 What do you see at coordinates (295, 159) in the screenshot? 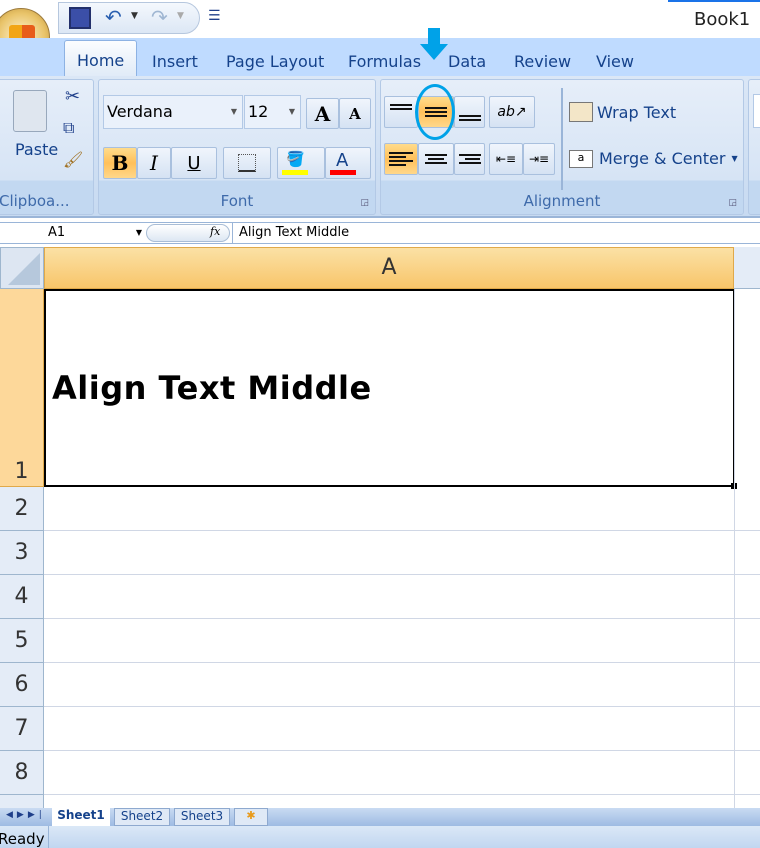
I see `fill-bucket-icon: 🪣` at bounding box center [295, 159].